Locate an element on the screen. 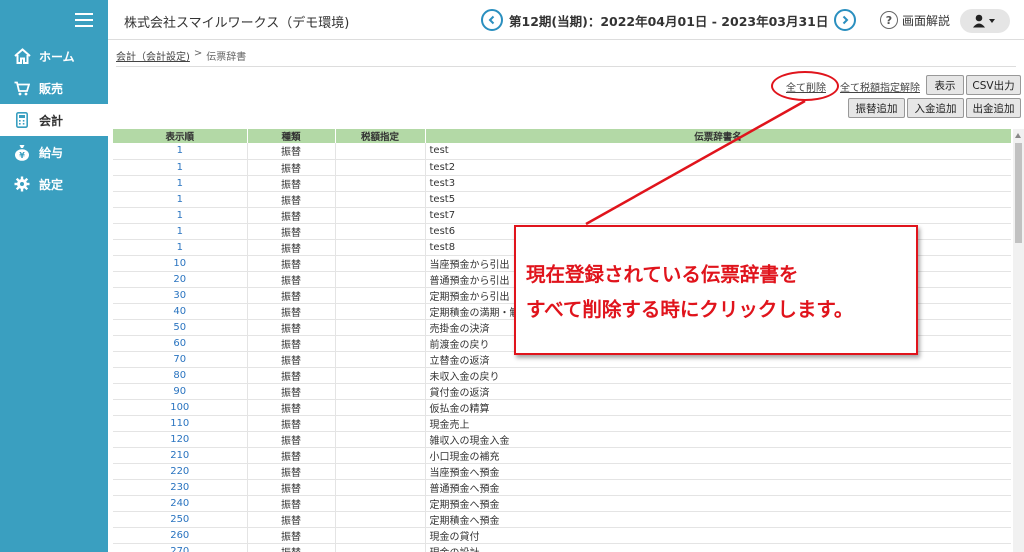 The image size is (1024, 552). table-row: 230 振替 普通預金へ預金 is located at coordinates (562, 487).